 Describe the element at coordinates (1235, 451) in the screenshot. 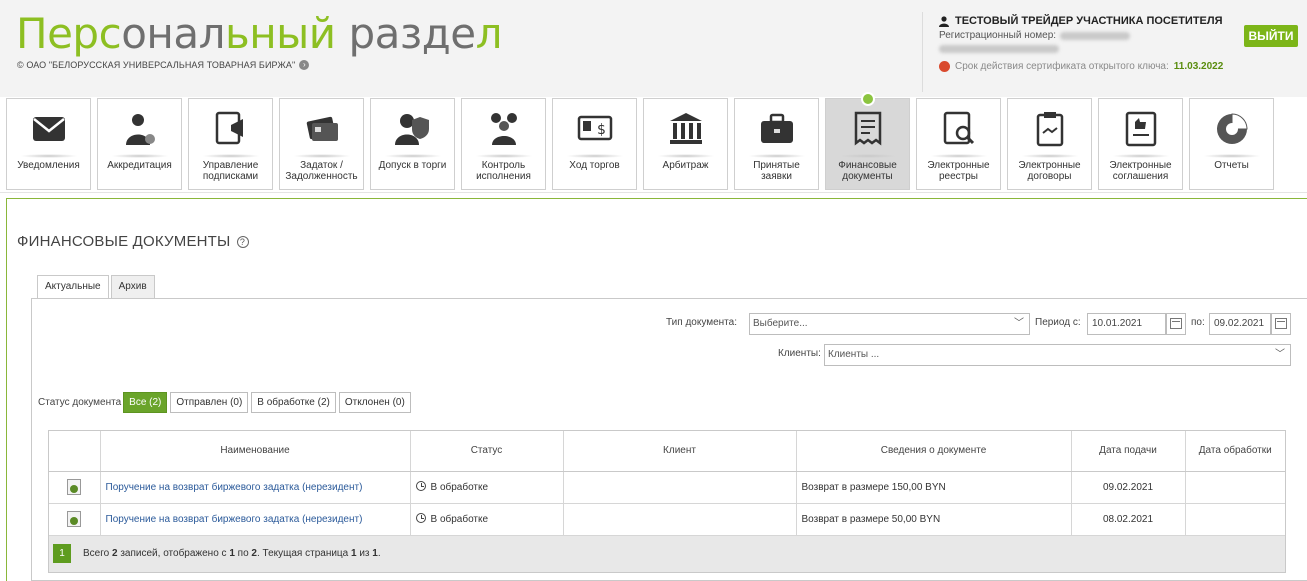

I see `col-process-date: Дата обработки` at that location.